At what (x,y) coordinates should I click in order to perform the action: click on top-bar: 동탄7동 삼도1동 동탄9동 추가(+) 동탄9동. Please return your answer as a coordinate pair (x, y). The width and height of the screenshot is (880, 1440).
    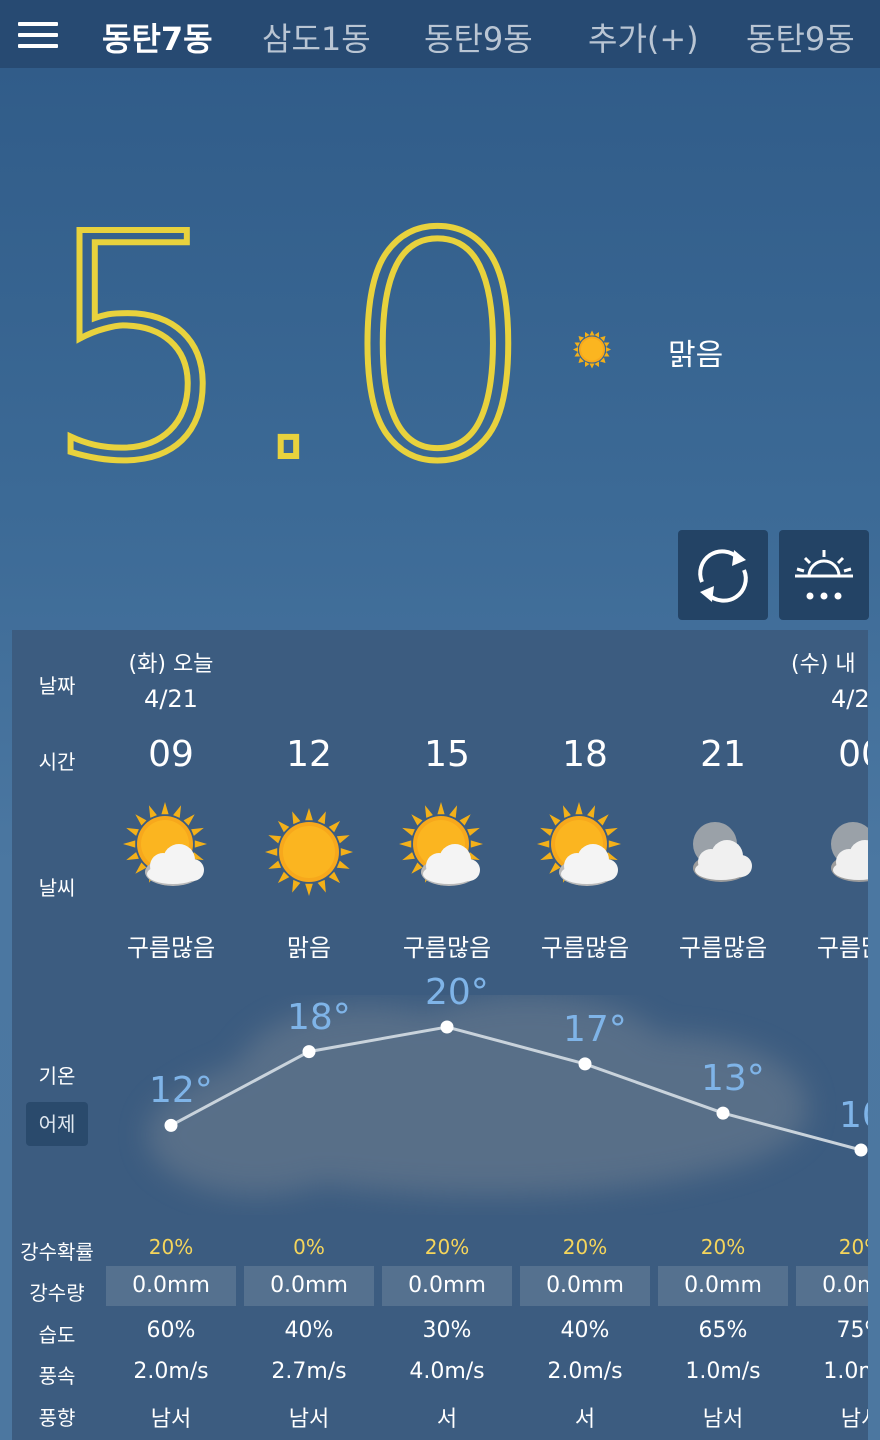
    Looking at the image, I should click on (440, 34).